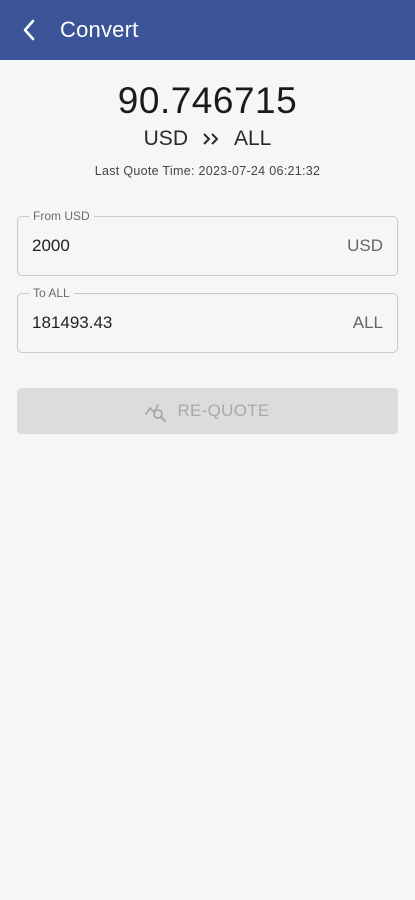 The width and height of the screenshot is (415, 900). I want to click on double-chevron-right-icon, so click(211, 139).